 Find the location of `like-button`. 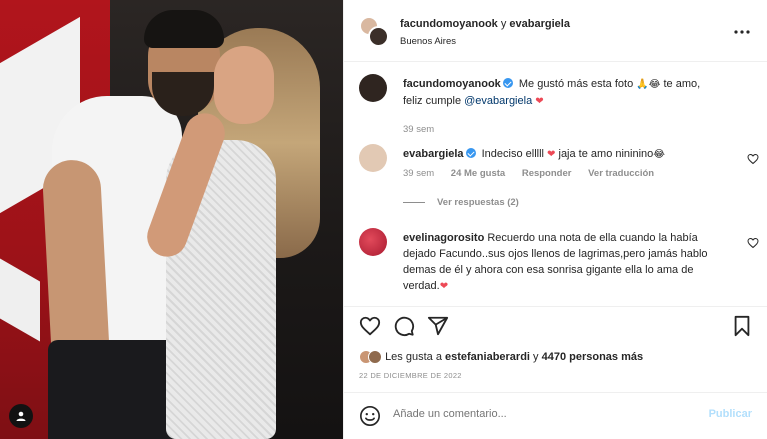

like-button is located at coordinates (370, 326).